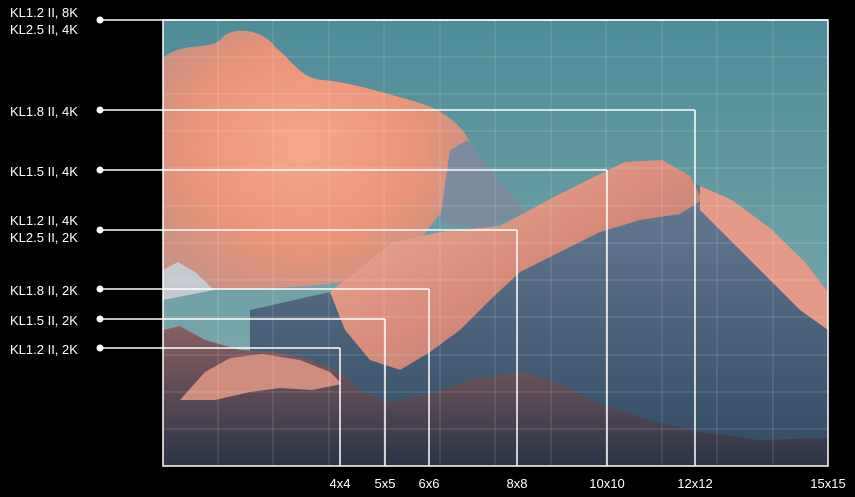 The image size is (855, 497). What do you see at coordinates (429, 483) in the screenshot?
I see `size-tick-label: 6x6` at bounding box center [429, 483].